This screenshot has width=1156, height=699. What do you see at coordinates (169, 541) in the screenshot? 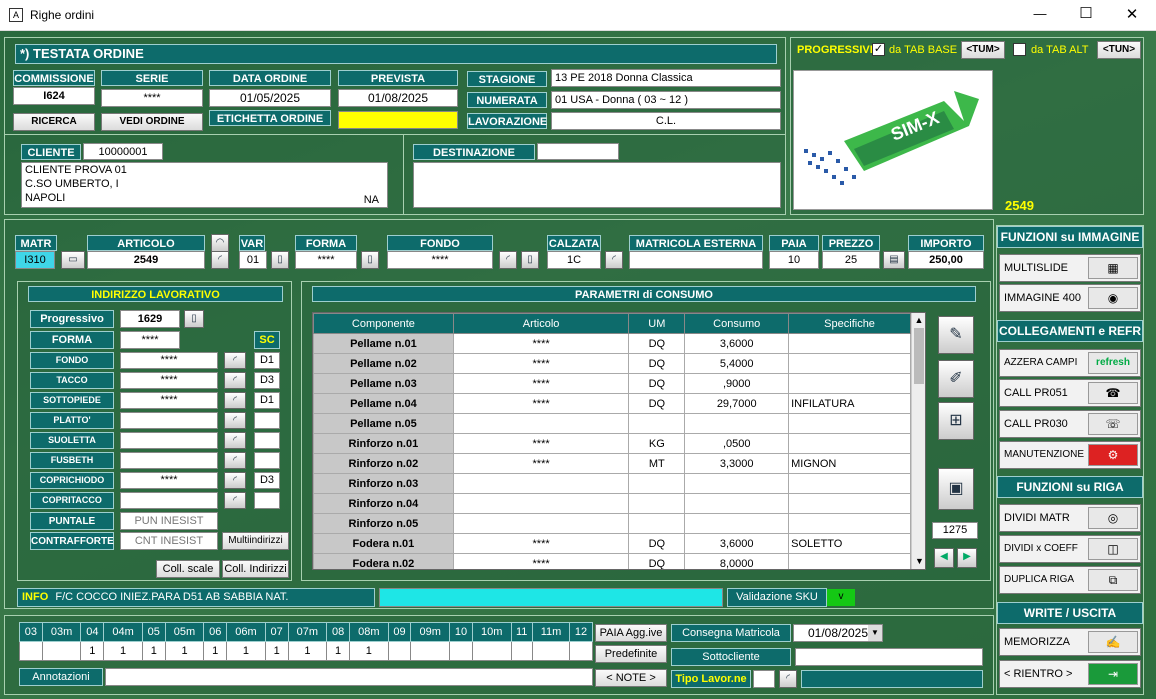
I see `contrafforte-field: CNT INESIST` at bounding box center [169, 541].